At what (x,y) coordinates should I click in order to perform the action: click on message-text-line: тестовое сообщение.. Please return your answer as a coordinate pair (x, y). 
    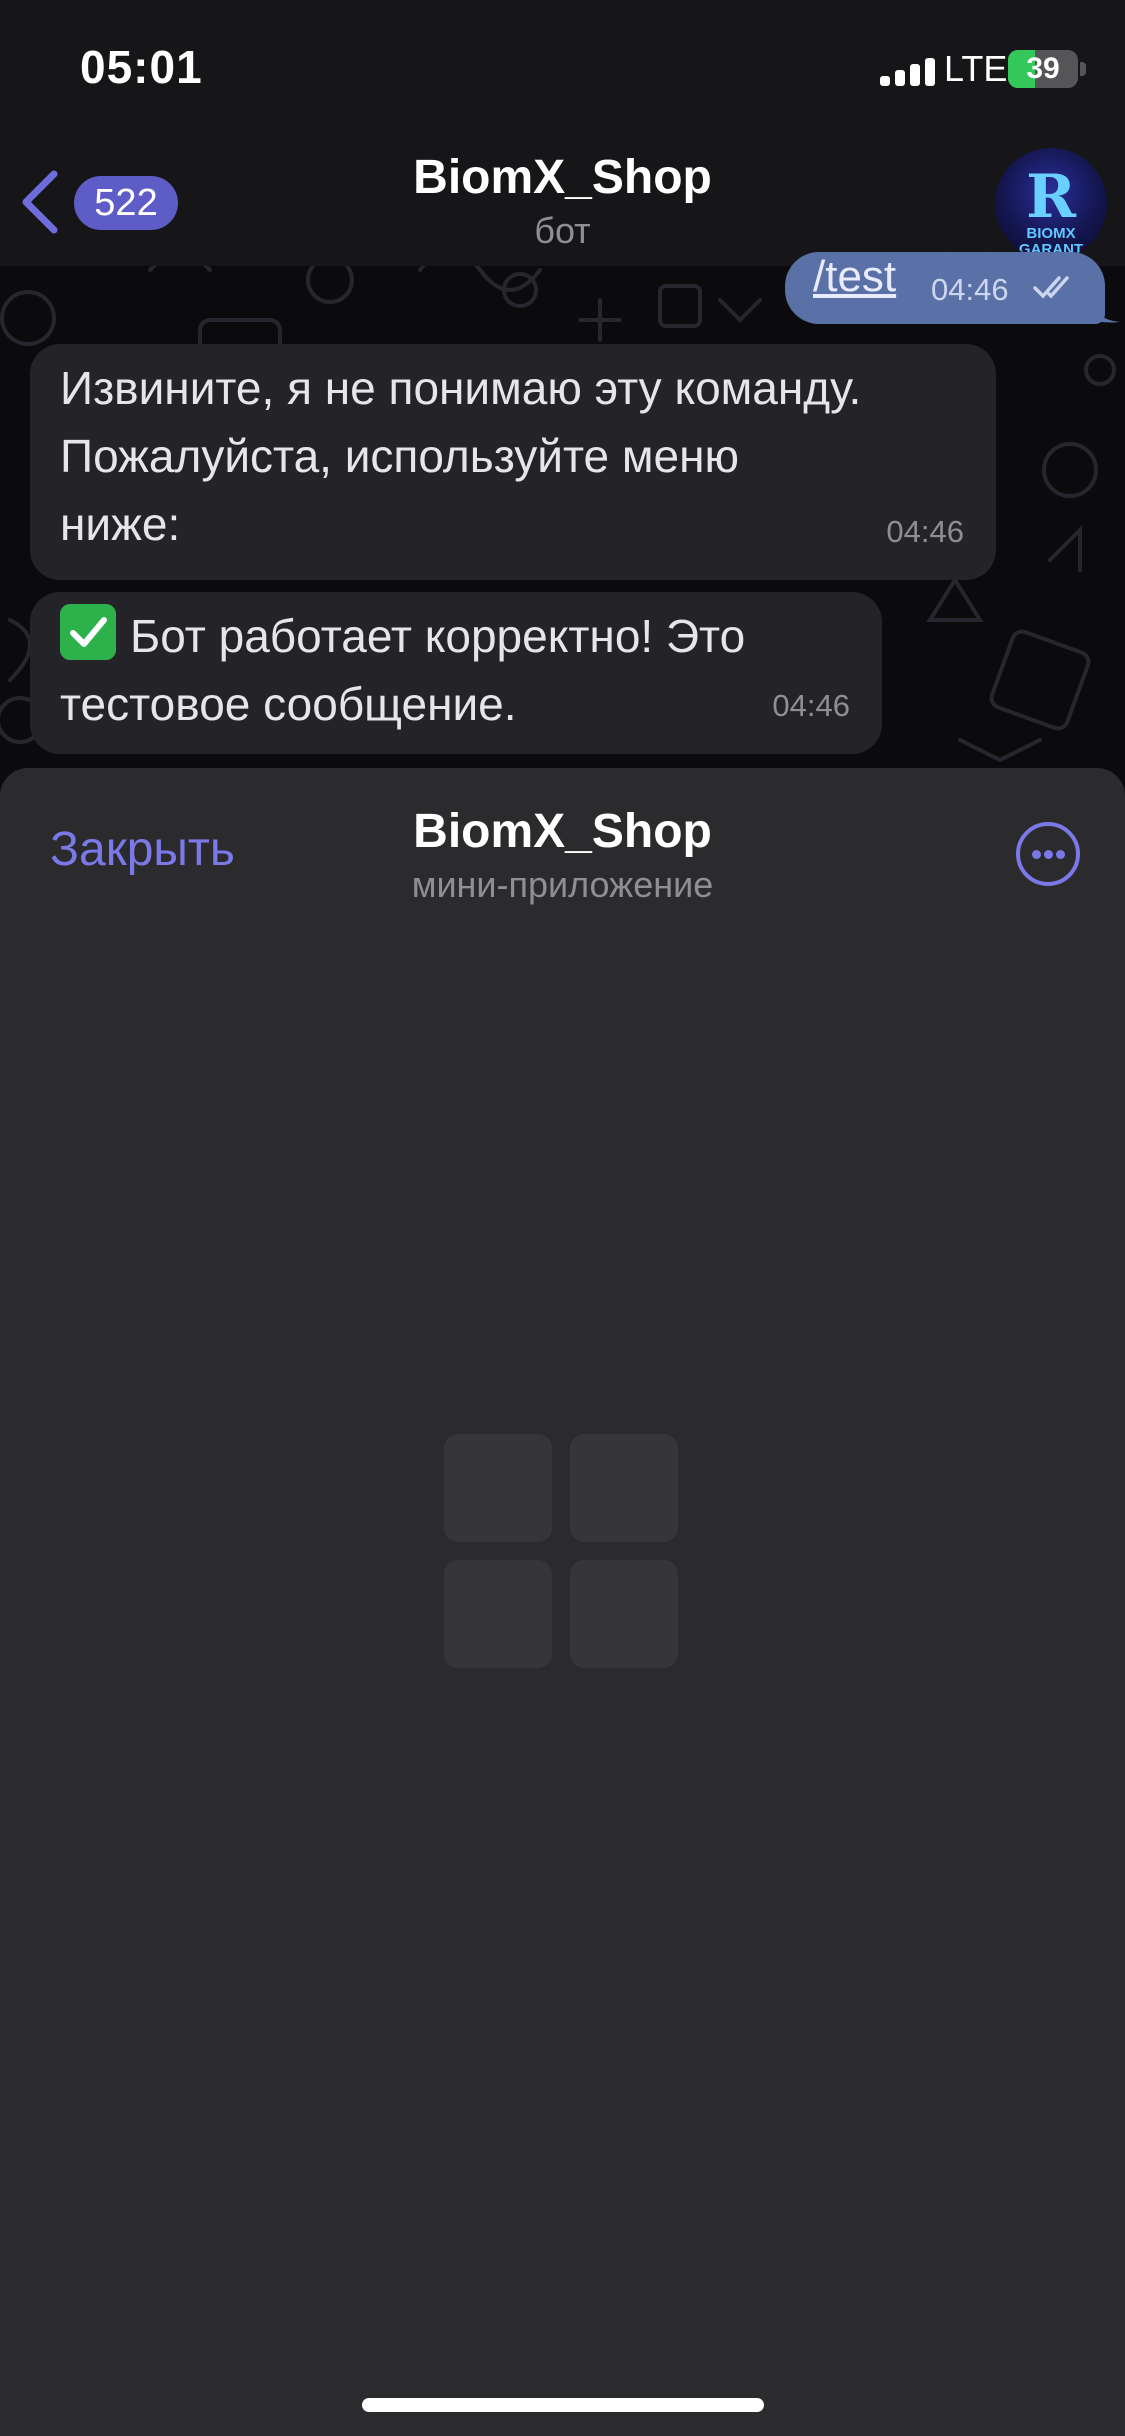
    Looking at the image, I should click on (288, 704).